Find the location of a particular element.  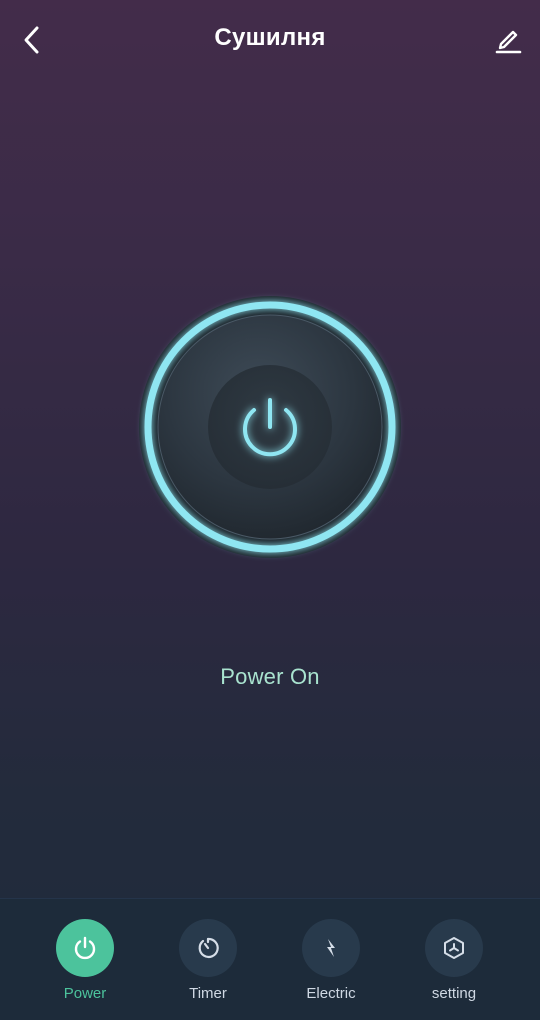

tab-power: Power is located at coordinates (85, 964).